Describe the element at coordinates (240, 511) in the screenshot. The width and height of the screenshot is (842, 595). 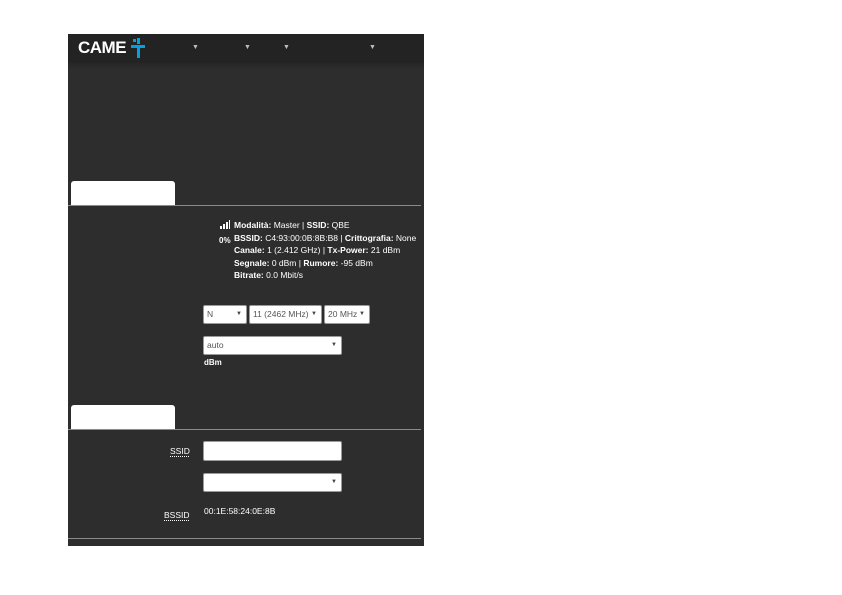
I see `bssid-value: 00:1E:58:24:0E:8B` at that location.